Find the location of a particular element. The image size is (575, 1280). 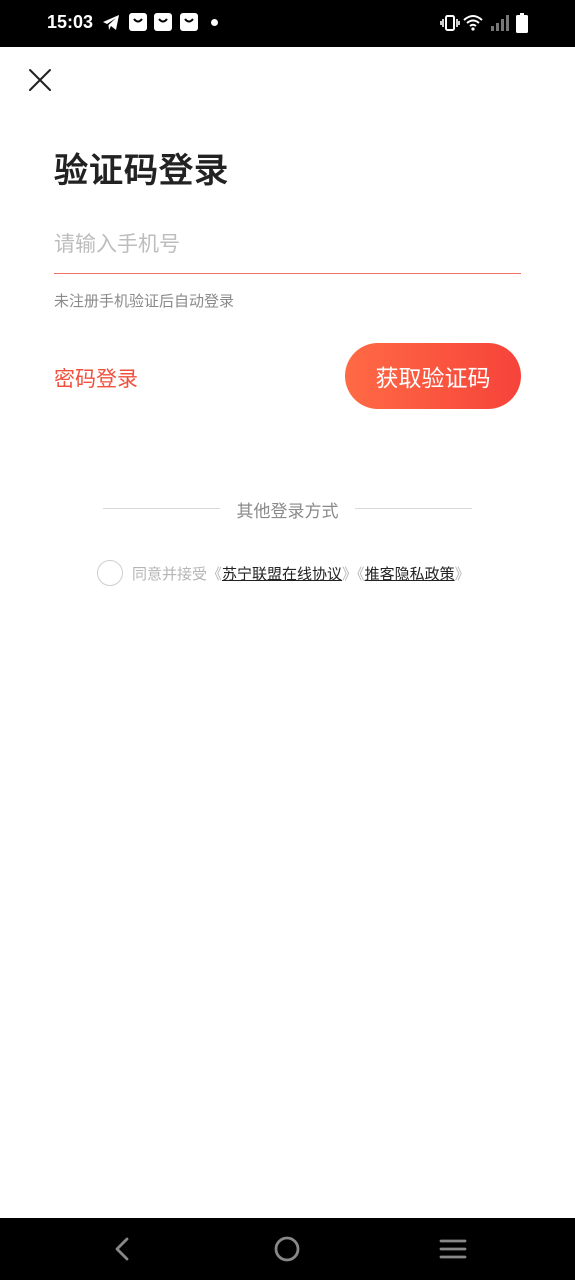

vibrate-icon is located at coordinates (450, 25).